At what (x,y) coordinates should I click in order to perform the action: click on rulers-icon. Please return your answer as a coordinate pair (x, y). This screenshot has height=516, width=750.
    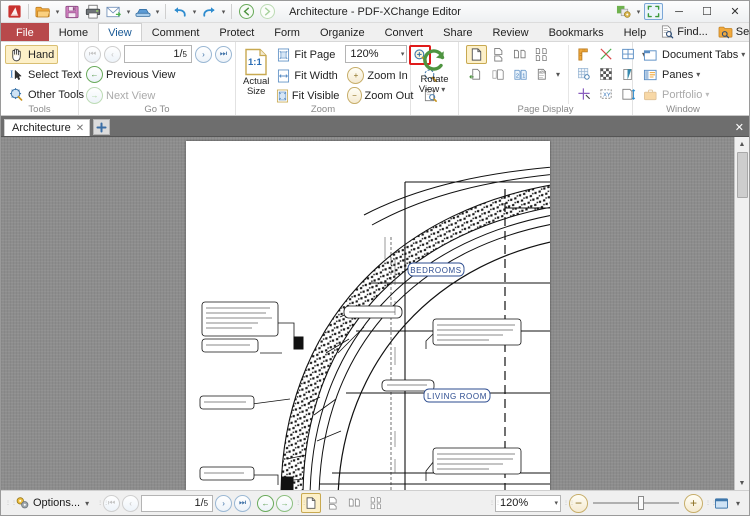
    Looking at the image, I should click on (584, 54).